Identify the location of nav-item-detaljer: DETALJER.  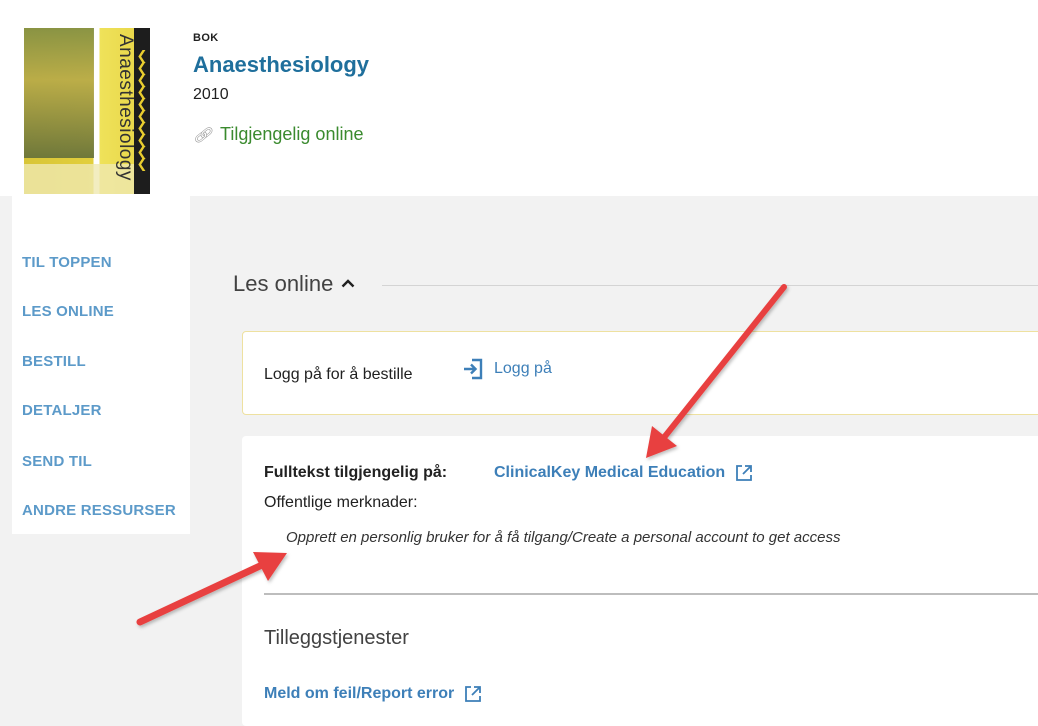
(62, 410).